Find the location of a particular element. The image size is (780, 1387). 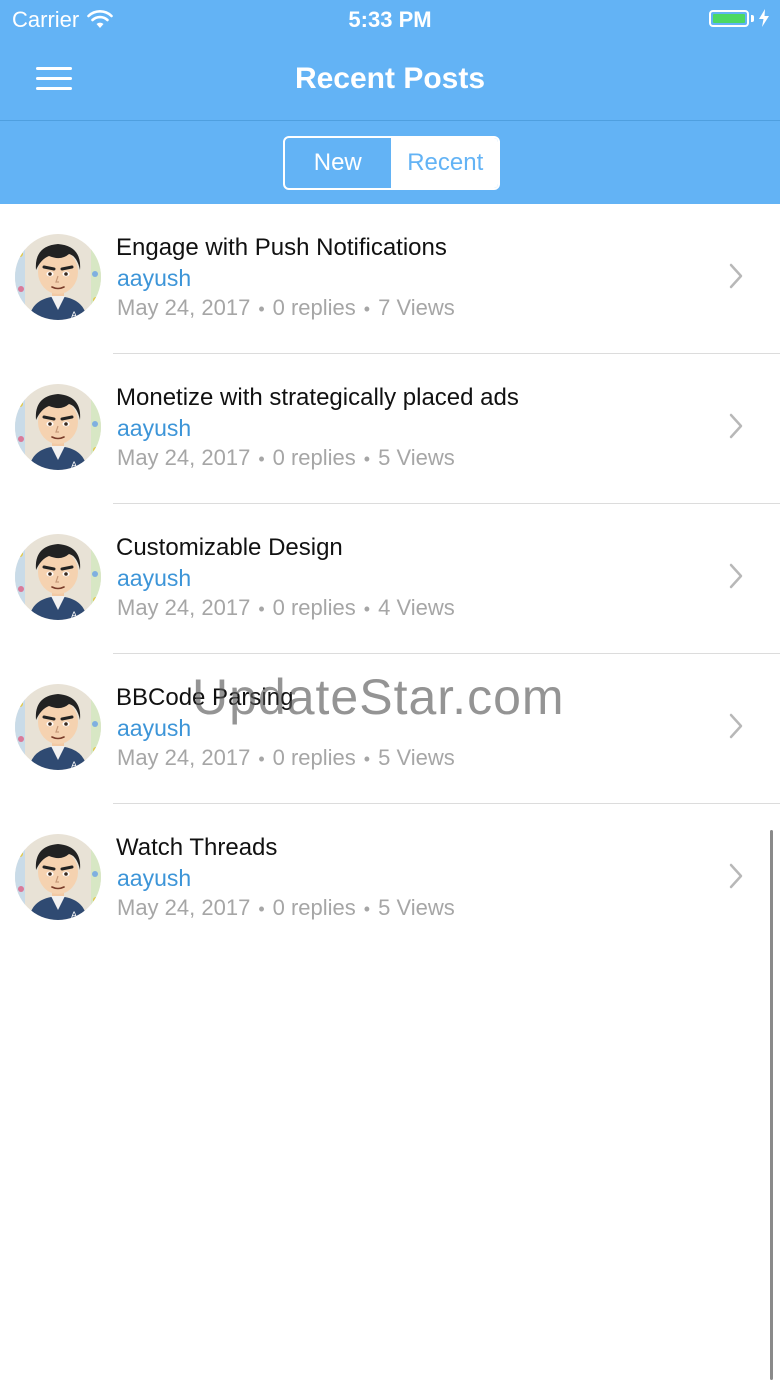

status-bar: Carrier 5:33 PM is located at coordinates (390, 20).